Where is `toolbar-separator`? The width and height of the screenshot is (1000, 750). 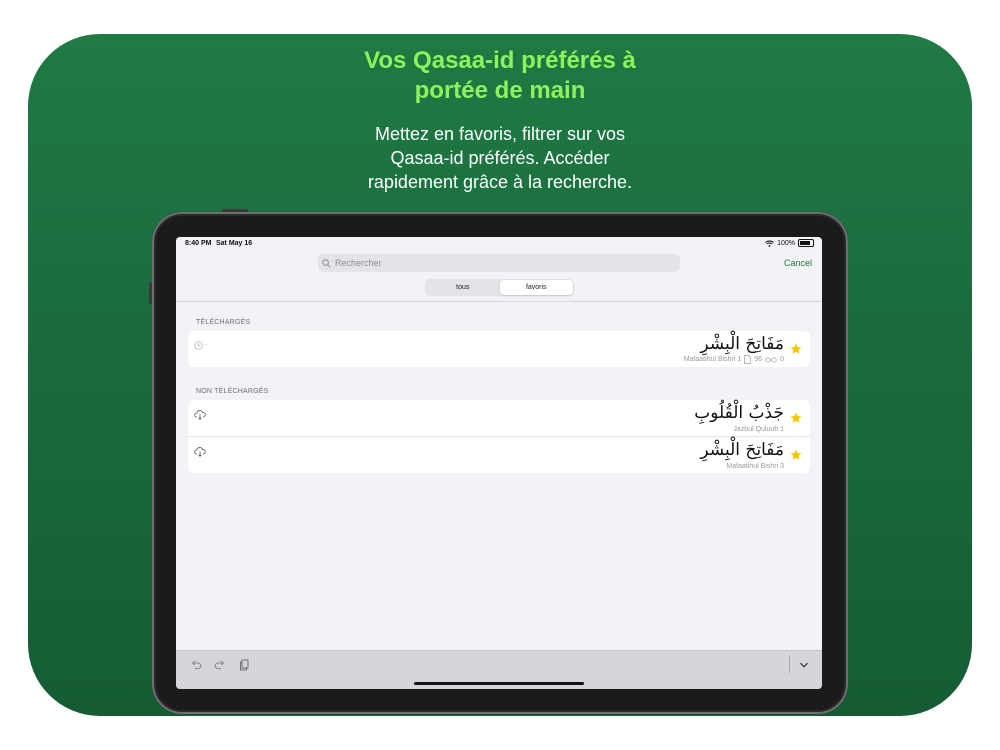 toolbar-separator is located at coordinates (789, 664).